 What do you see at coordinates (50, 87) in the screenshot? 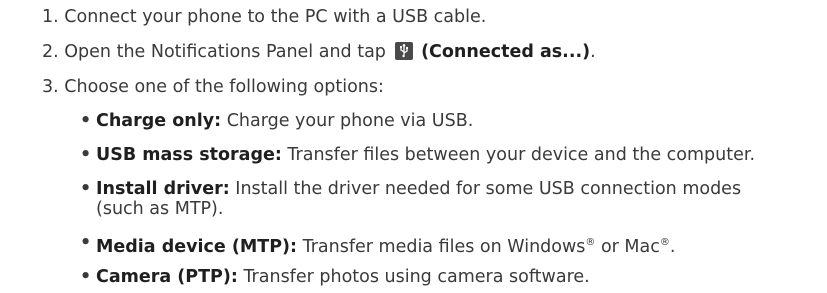
I see `step-number: 3.` at bounding box center [50, 87].